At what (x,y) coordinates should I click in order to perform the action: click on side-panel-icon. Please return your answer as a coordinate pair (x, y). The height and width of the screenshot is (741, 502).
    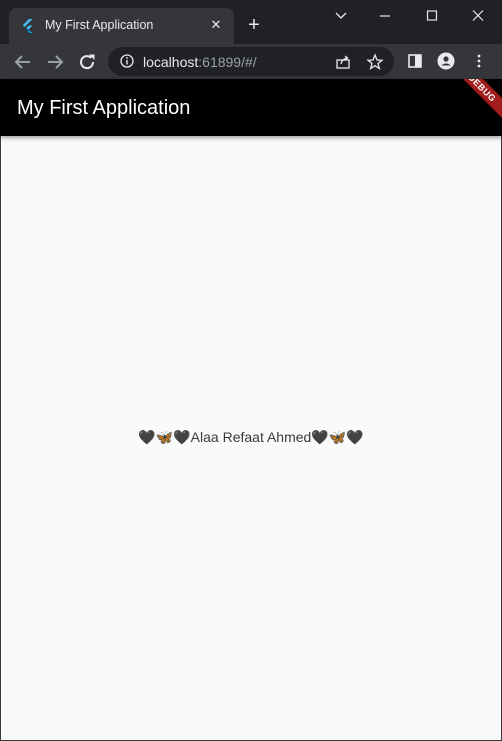
    Looking at the image, I should click on (415, 61).